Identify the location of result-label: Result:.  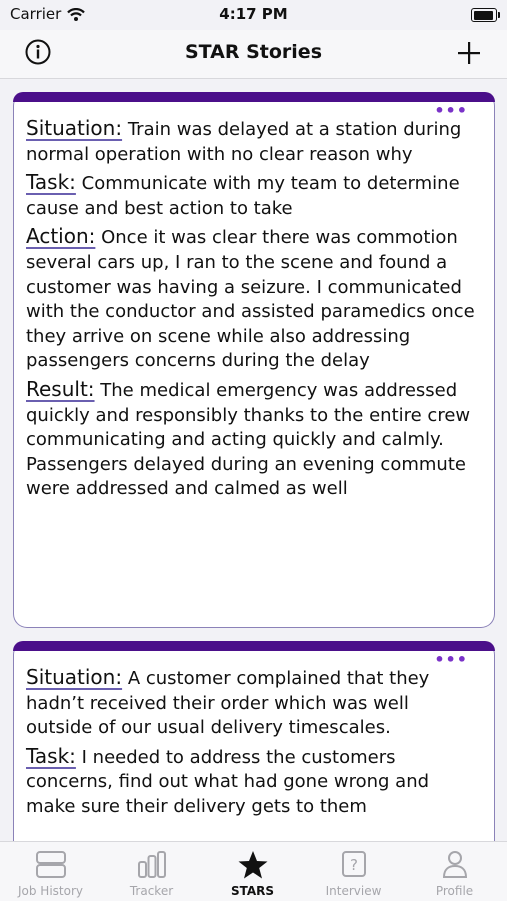
(60, 388).